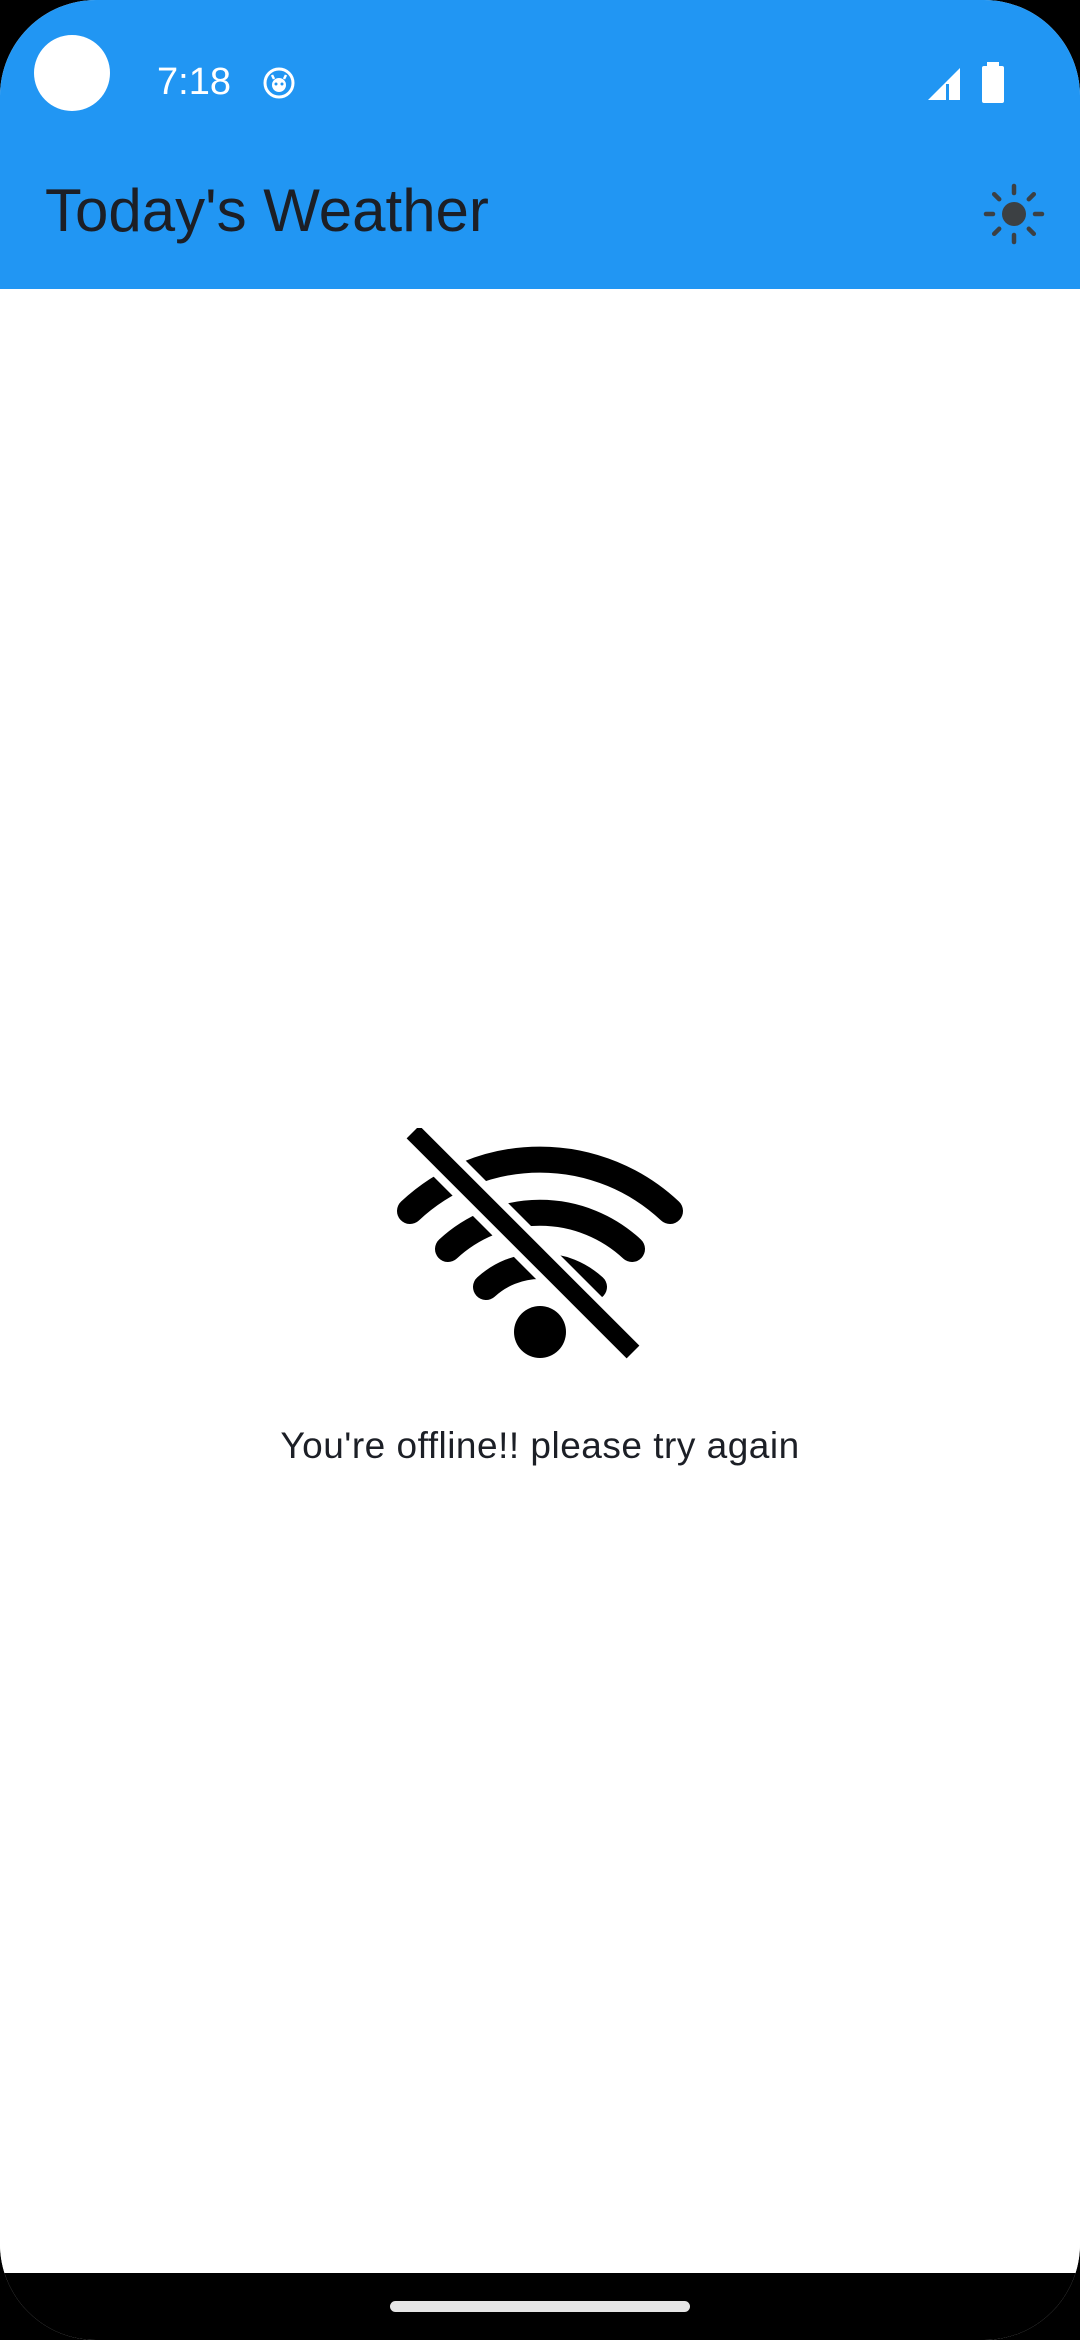  I want to click on status-time: 7:18, so click(194, 82).